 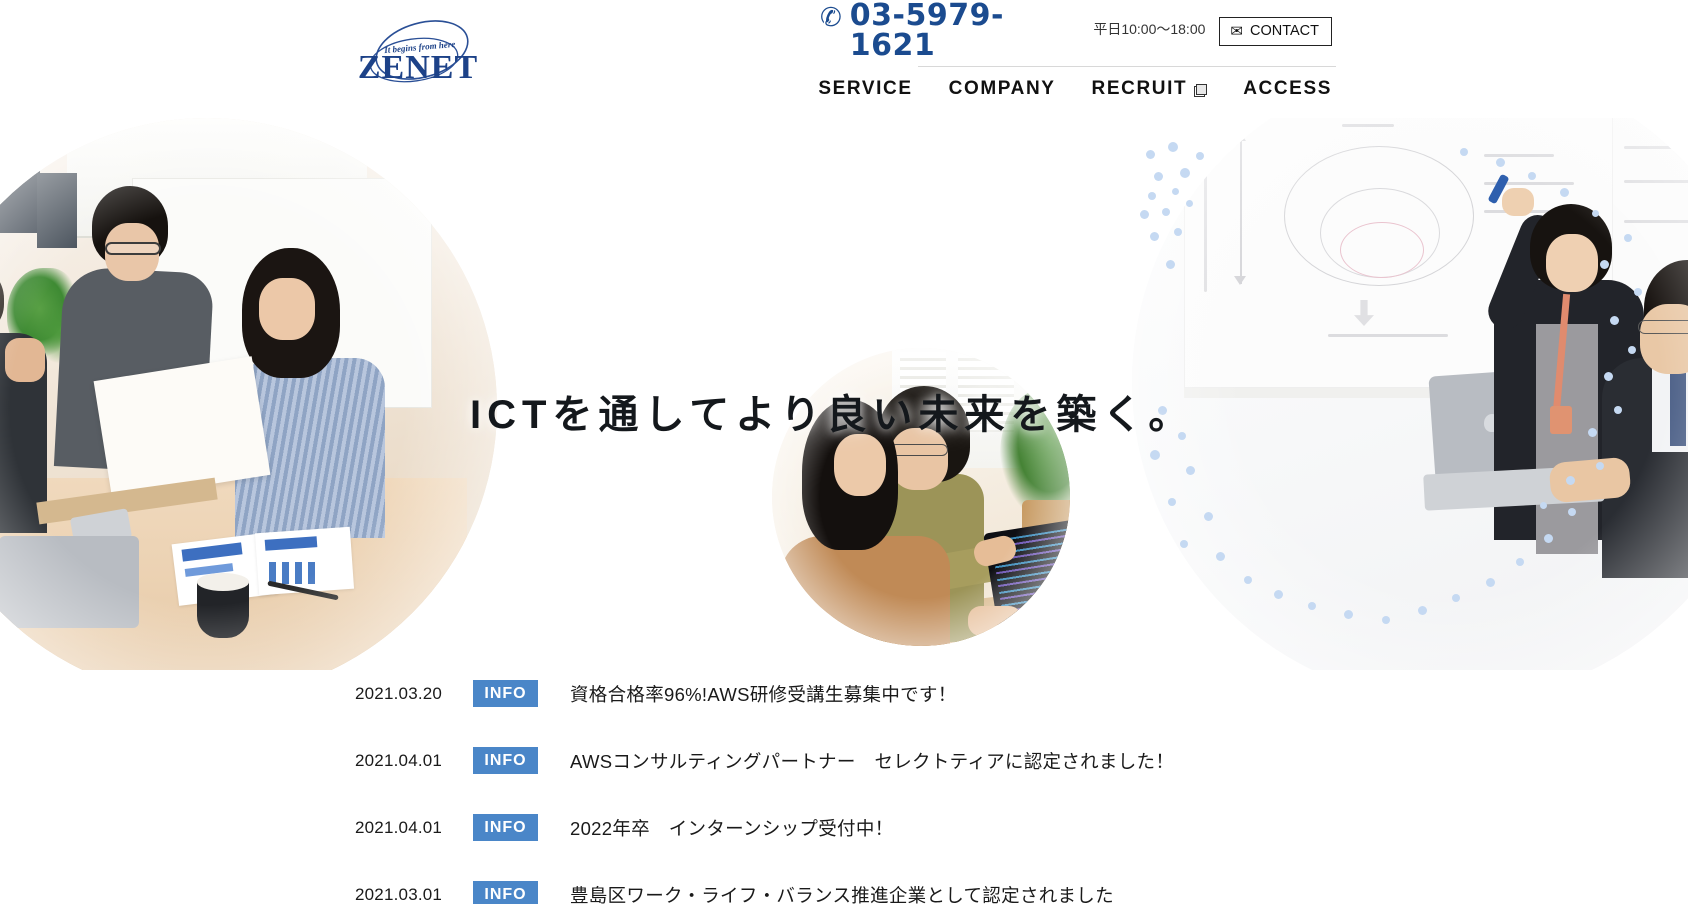 I want to click on news-title: 2022年卒 インターンシップ受付中！, so click(x=732, y=828).